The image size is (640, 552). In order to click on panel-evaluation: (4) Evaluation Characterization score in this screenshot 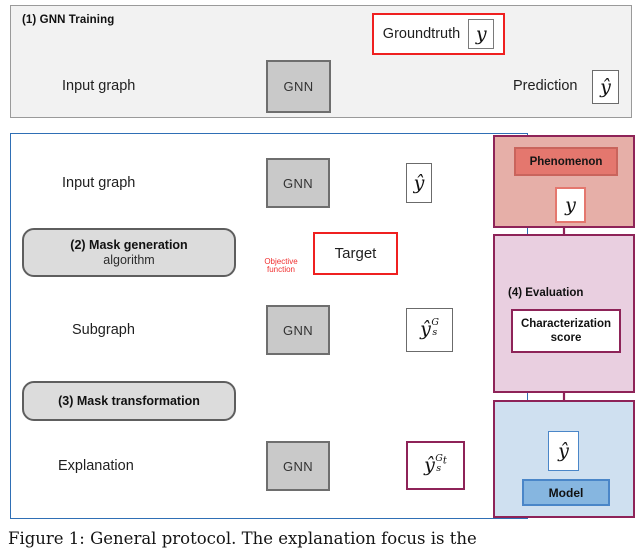, I will do `click(564, 313)`.